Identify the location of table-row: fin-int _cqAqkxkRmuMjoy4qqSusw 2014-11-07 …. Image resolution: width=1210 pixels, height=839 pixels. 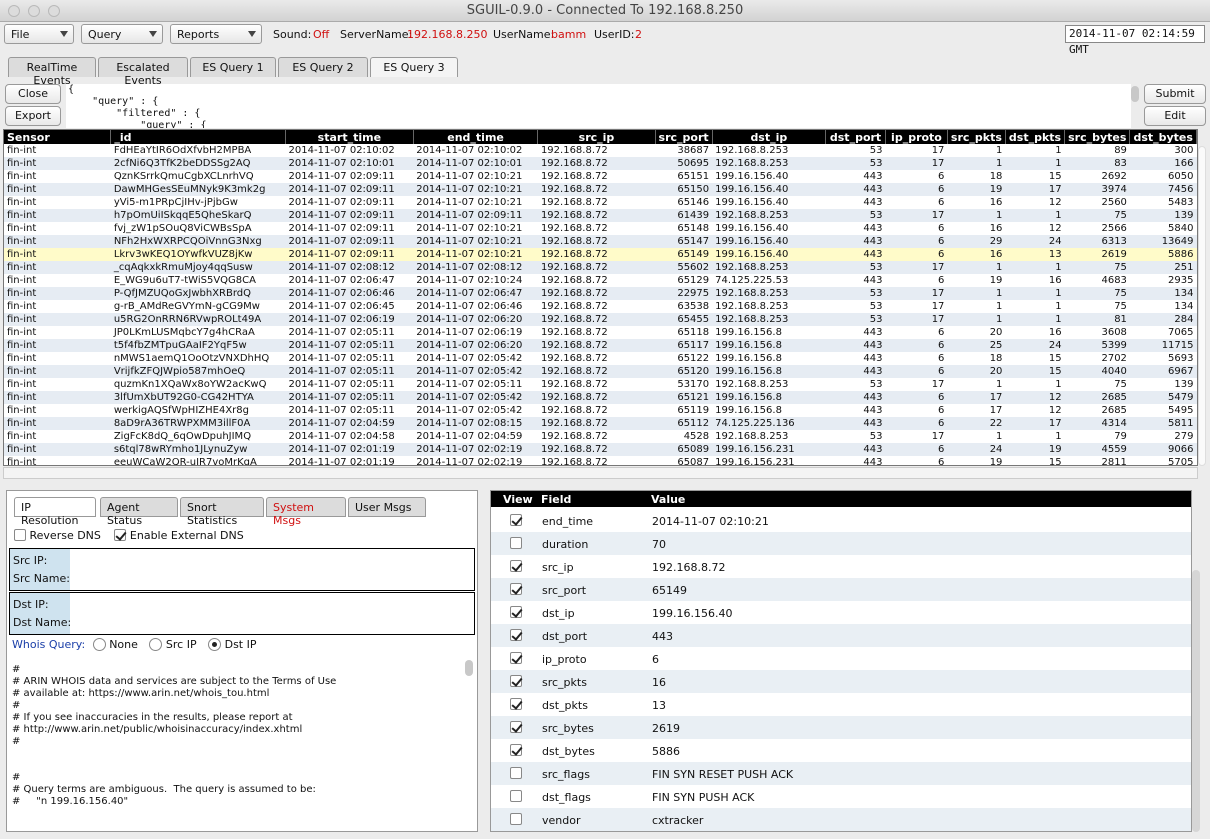
(600, 267).